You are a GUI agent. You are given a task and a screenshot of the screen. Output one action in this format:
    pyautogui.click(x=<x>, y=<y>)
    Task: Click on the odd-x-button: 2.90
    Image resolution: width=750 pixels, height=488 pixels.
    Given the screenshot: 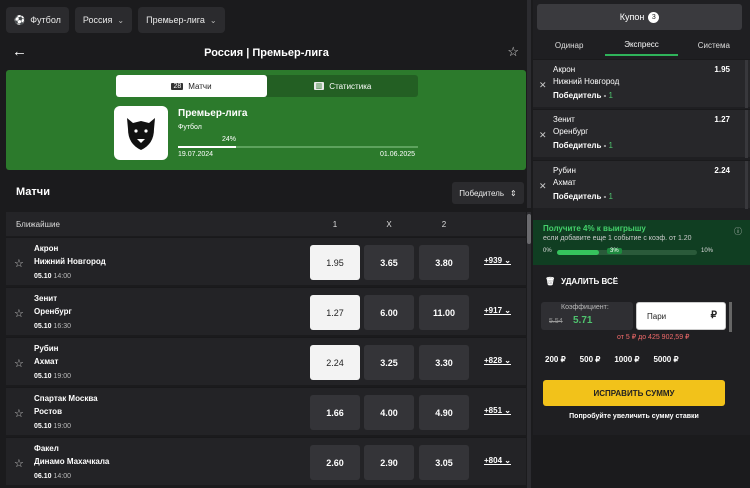 What is the action you would take?
    pyautogui.click(x=389, y=462)
    